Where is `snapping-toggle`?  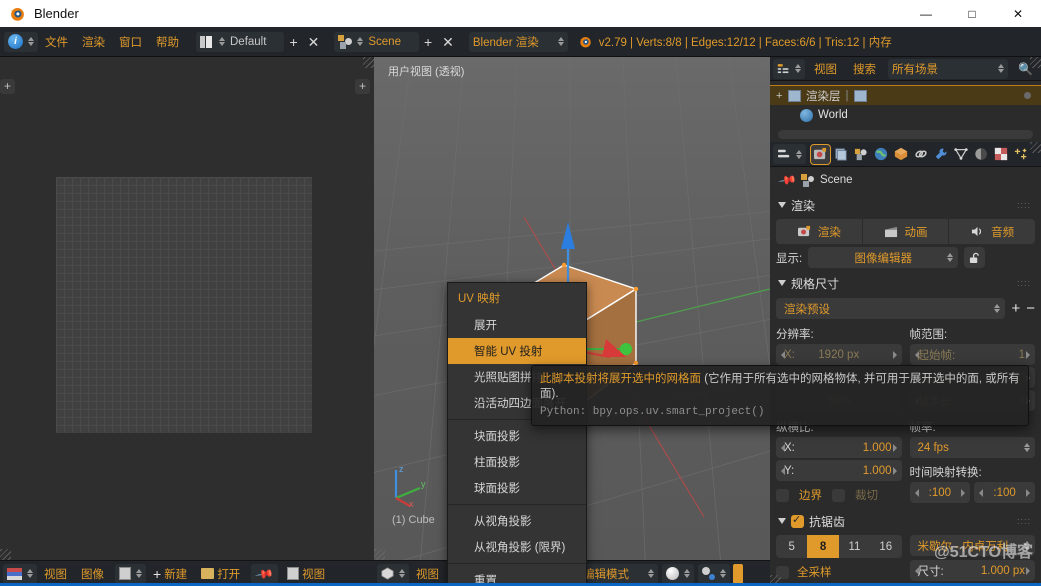 snapping-toggle is located at coordinates (738, 573).